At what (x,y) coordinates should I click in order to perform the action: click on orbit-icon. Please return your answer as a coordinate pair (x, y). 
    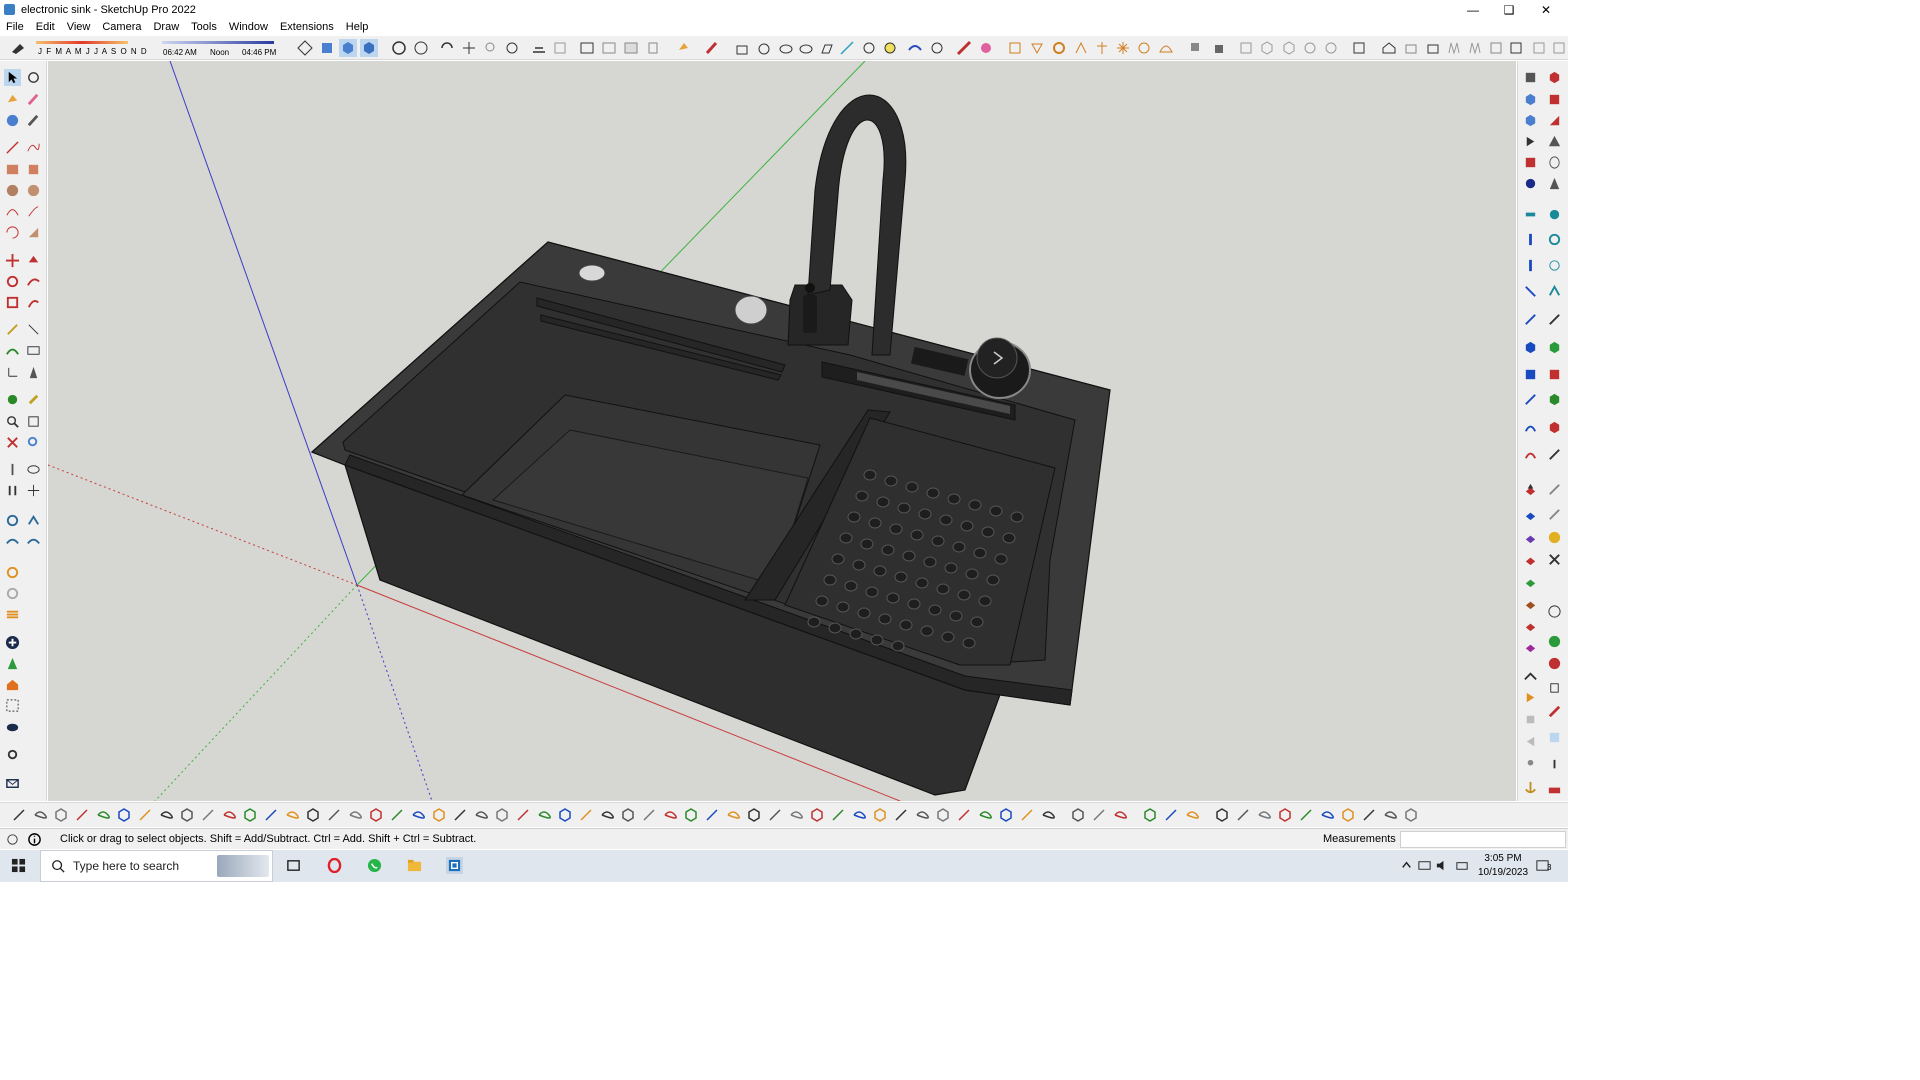
    Looking at the image, I should click on (447, 48).